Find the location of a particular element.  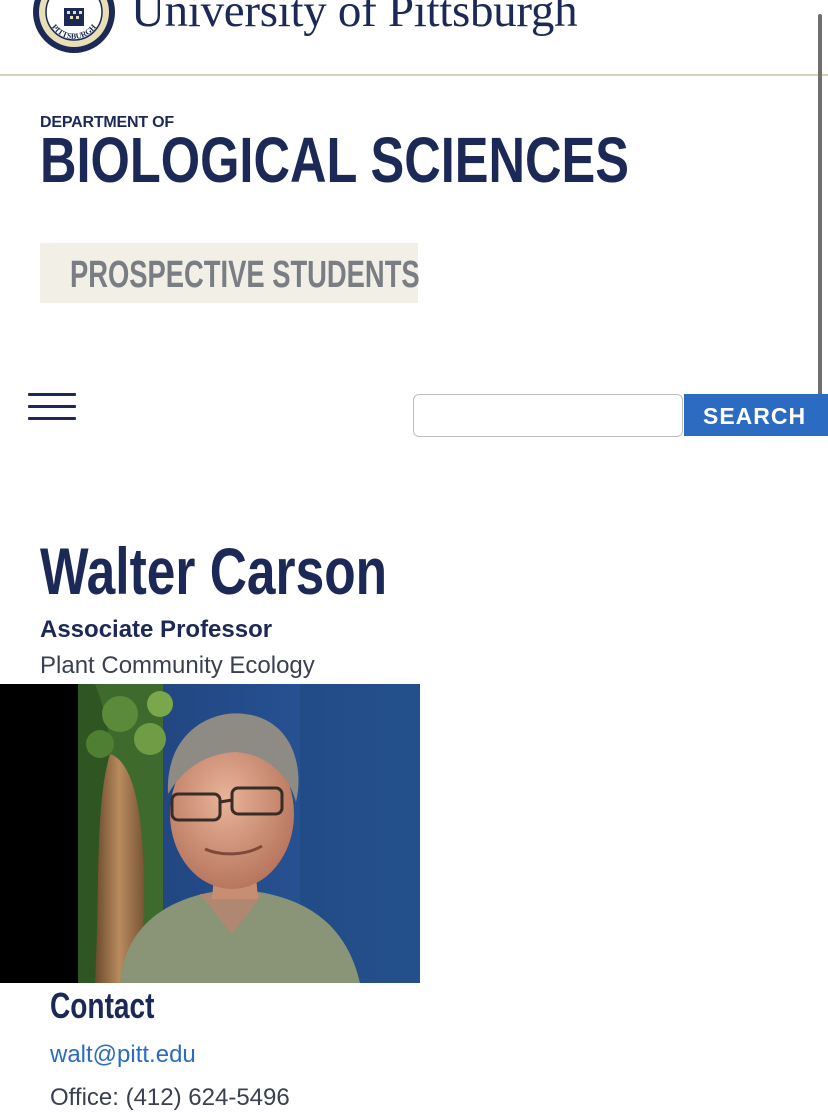

profile-photo is located at coordinates (210, 833).